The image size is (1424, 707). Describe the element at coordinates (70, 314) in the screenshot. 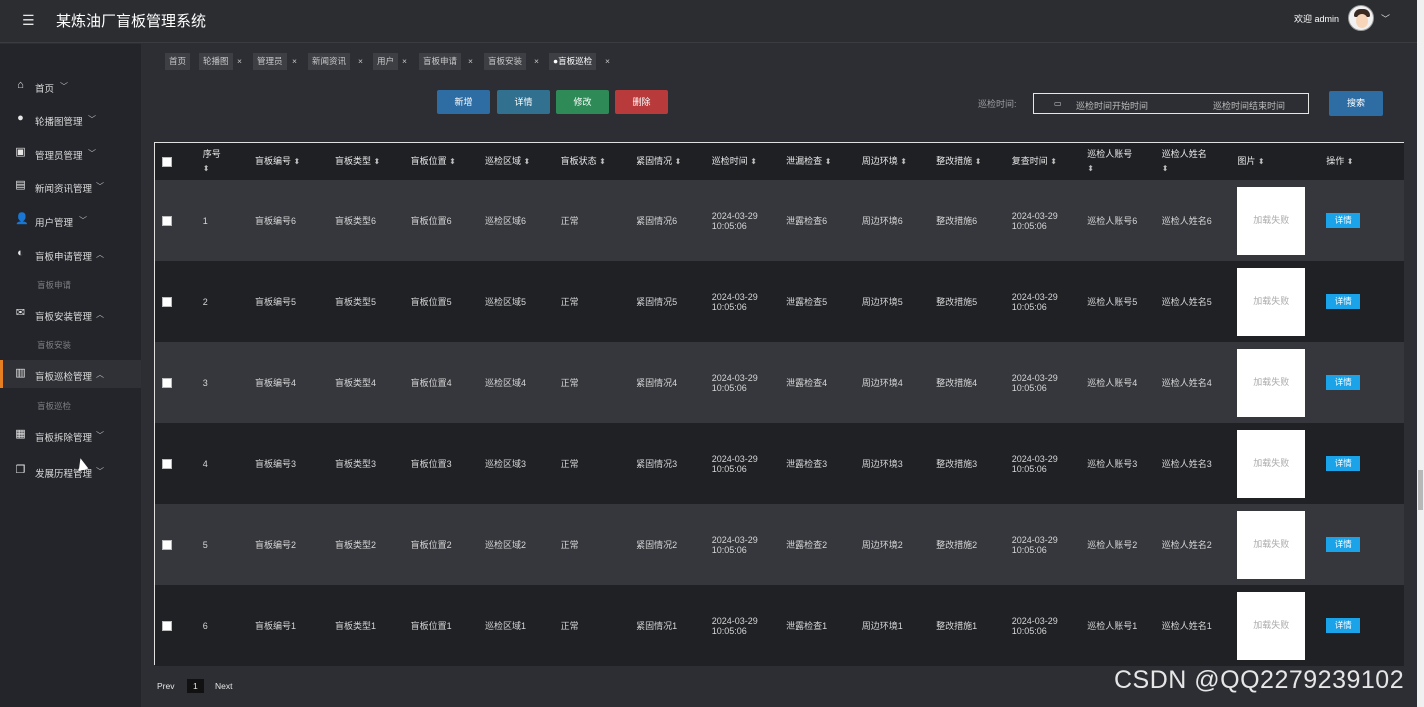

I see `sidebar-item-install: ✉ 盲板安装管理 ︿` at that location.